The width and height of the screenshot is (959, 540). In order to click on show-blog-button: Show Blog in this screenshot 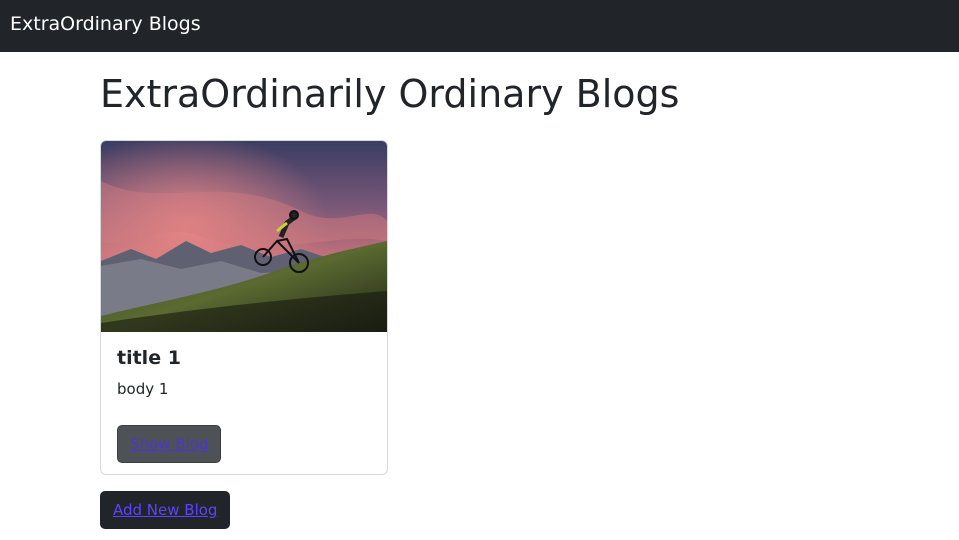, I will do `click(169, 444)`.